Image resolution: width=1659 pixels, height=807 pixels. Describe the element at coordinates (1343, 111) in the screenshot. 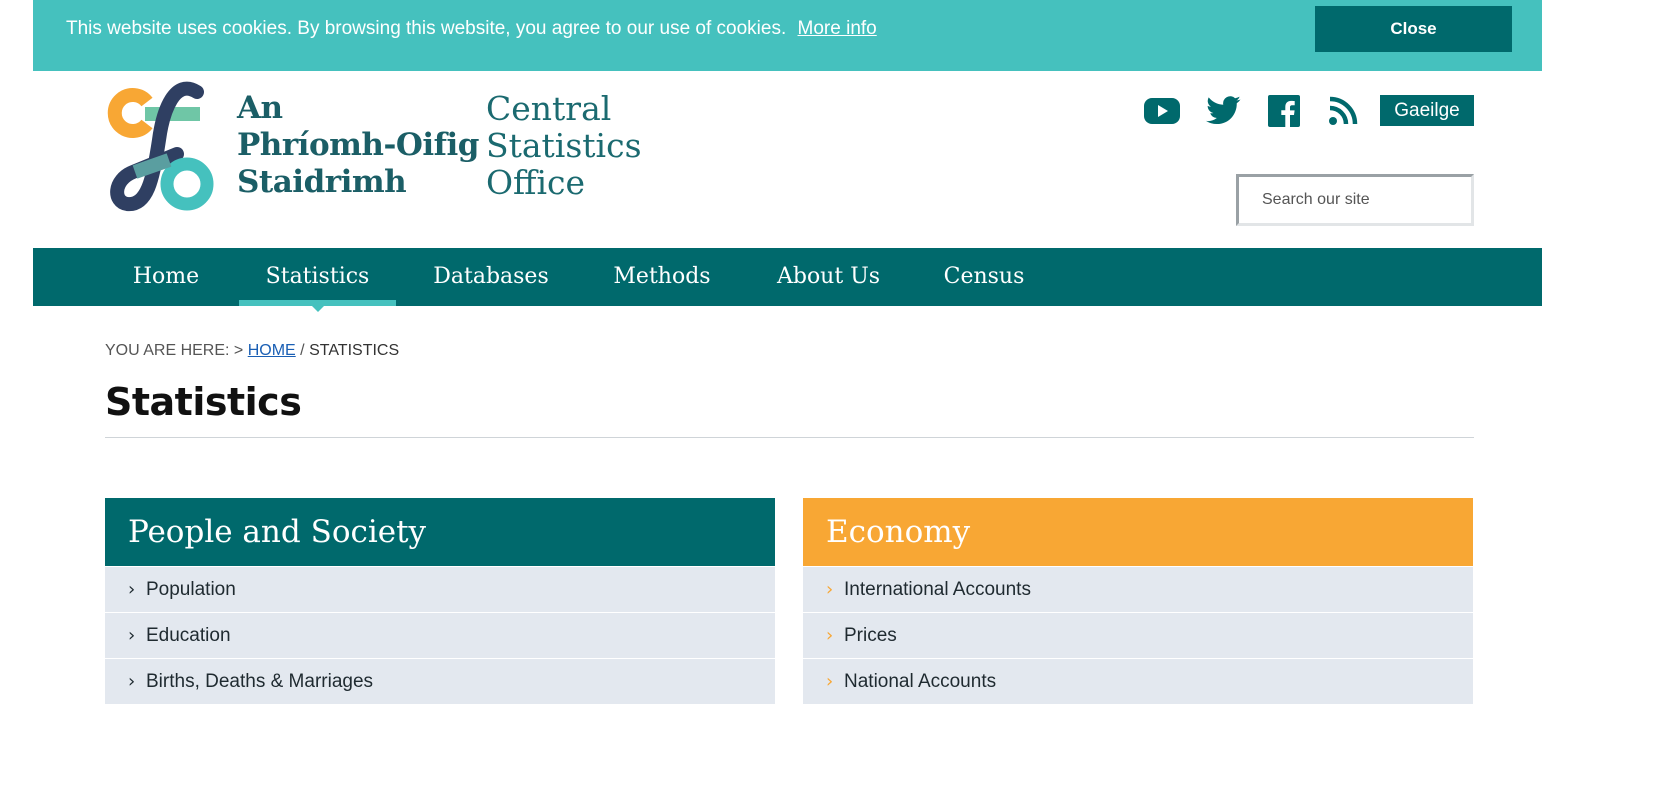

I see `rss-icon` at that location.